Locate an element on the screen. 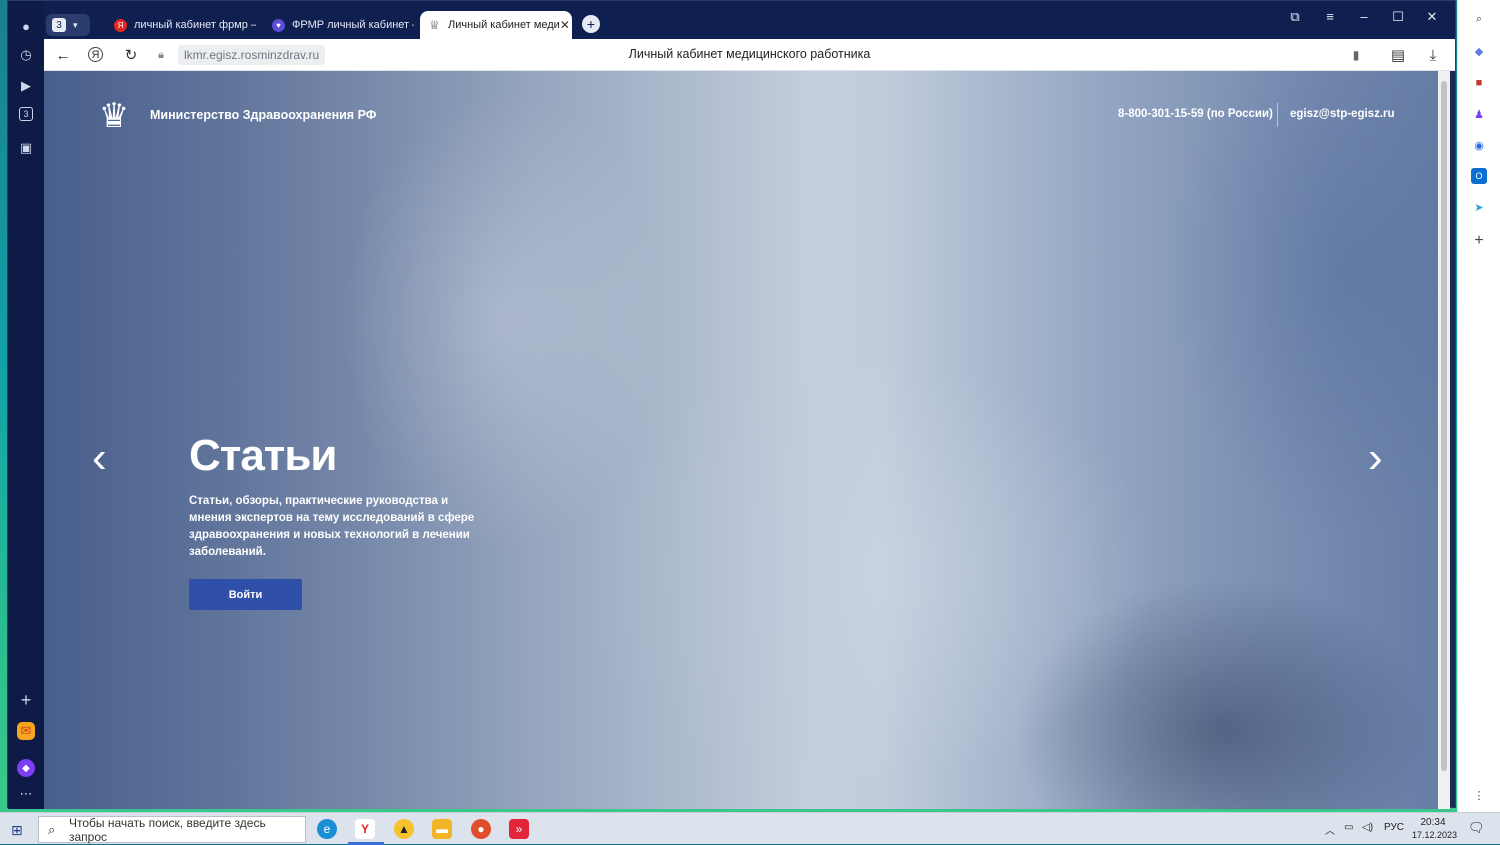 The image size is (1500, 845). right-side-panel: ⌕ ◆ ■ ♟ ◉ O ➤ + ⋮ is located at coordinates (1478, 406).